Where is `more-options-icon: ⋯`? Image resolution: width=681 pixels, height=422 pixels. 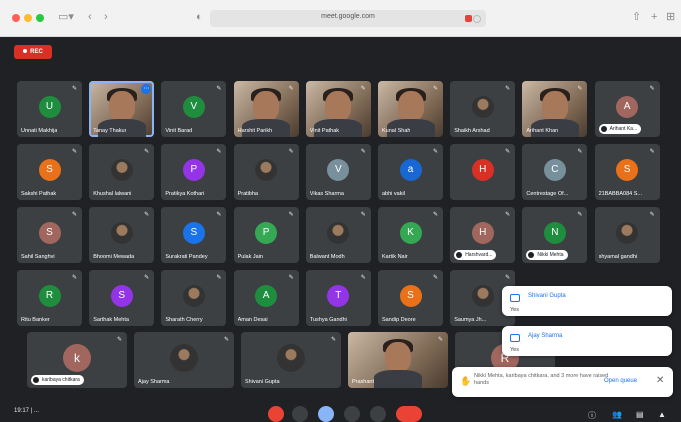
more-options-icon: ⋯ is located at coordinates (146, 89).